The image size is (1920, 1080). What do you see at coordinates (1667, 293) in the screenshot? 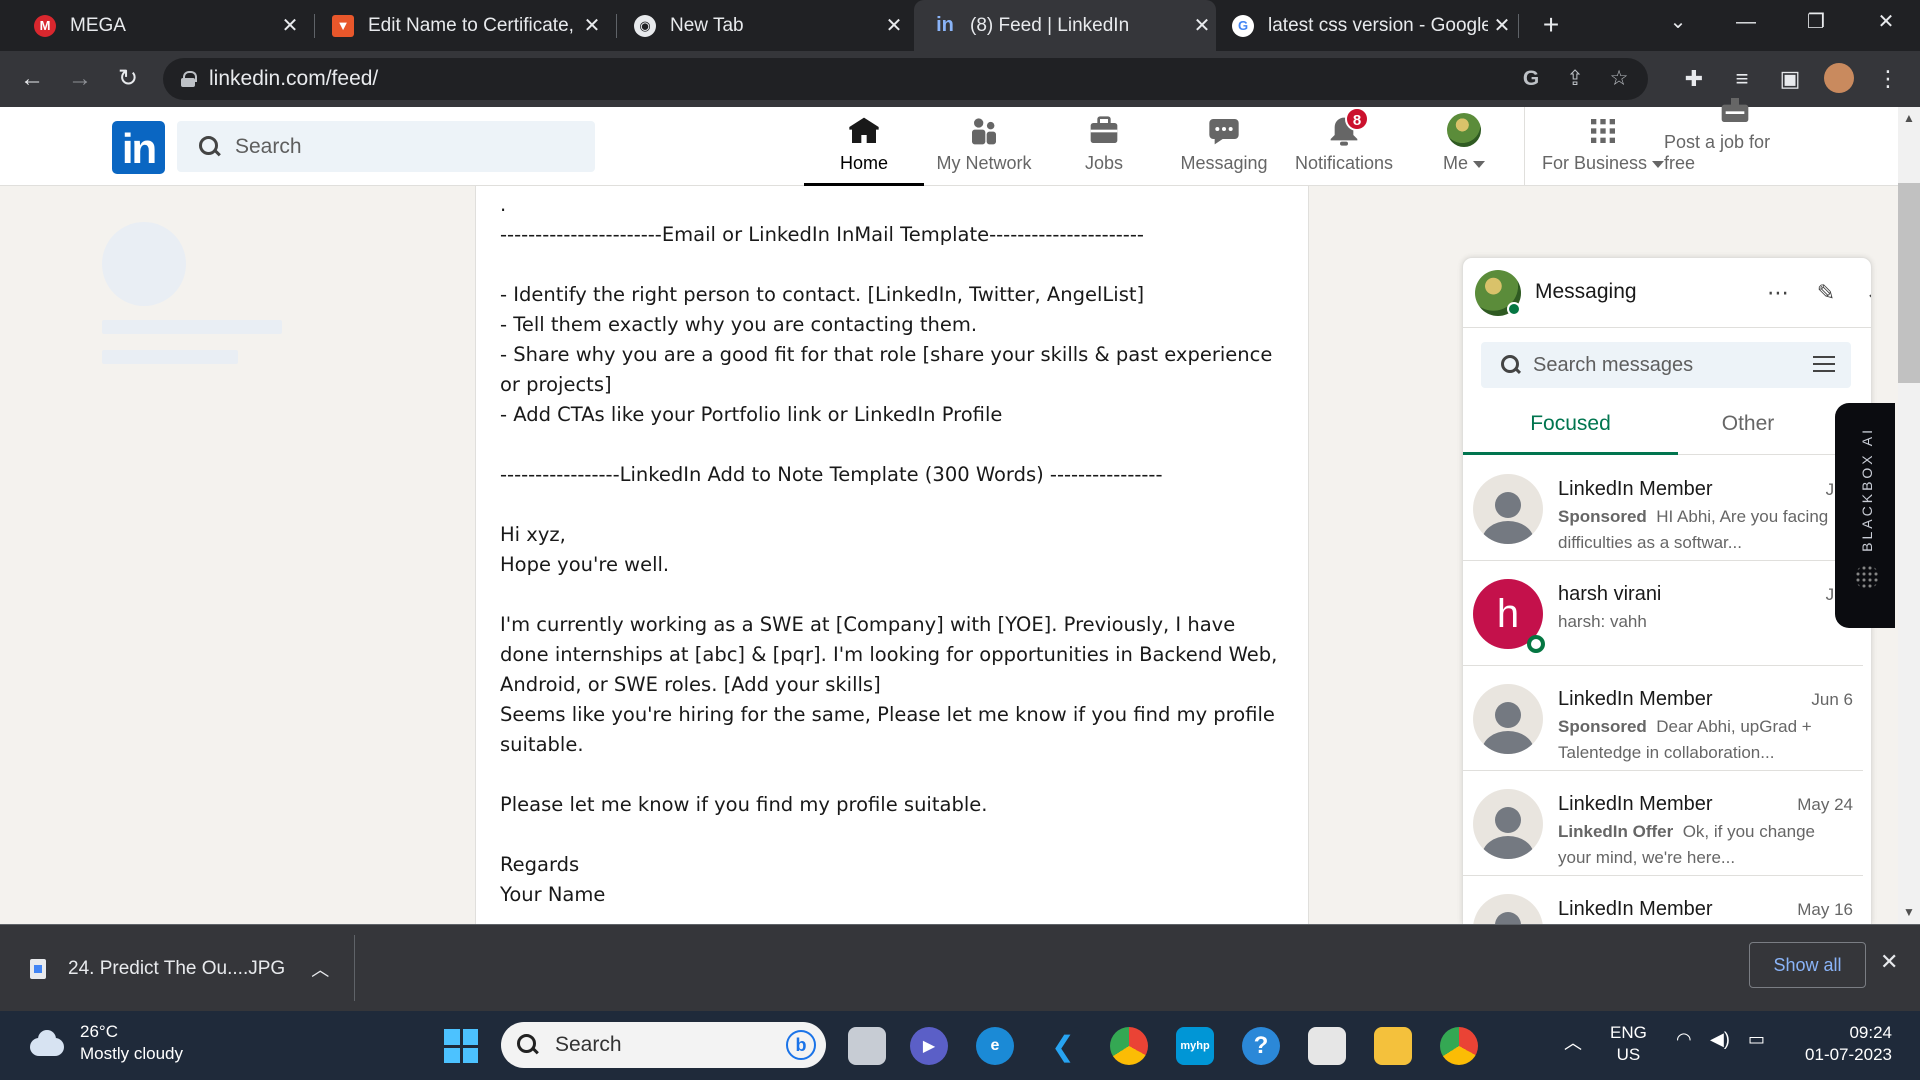
I see `messaging-header: Messaging ⋯ ✎ ⌄` at bounding box center [1667, 293].